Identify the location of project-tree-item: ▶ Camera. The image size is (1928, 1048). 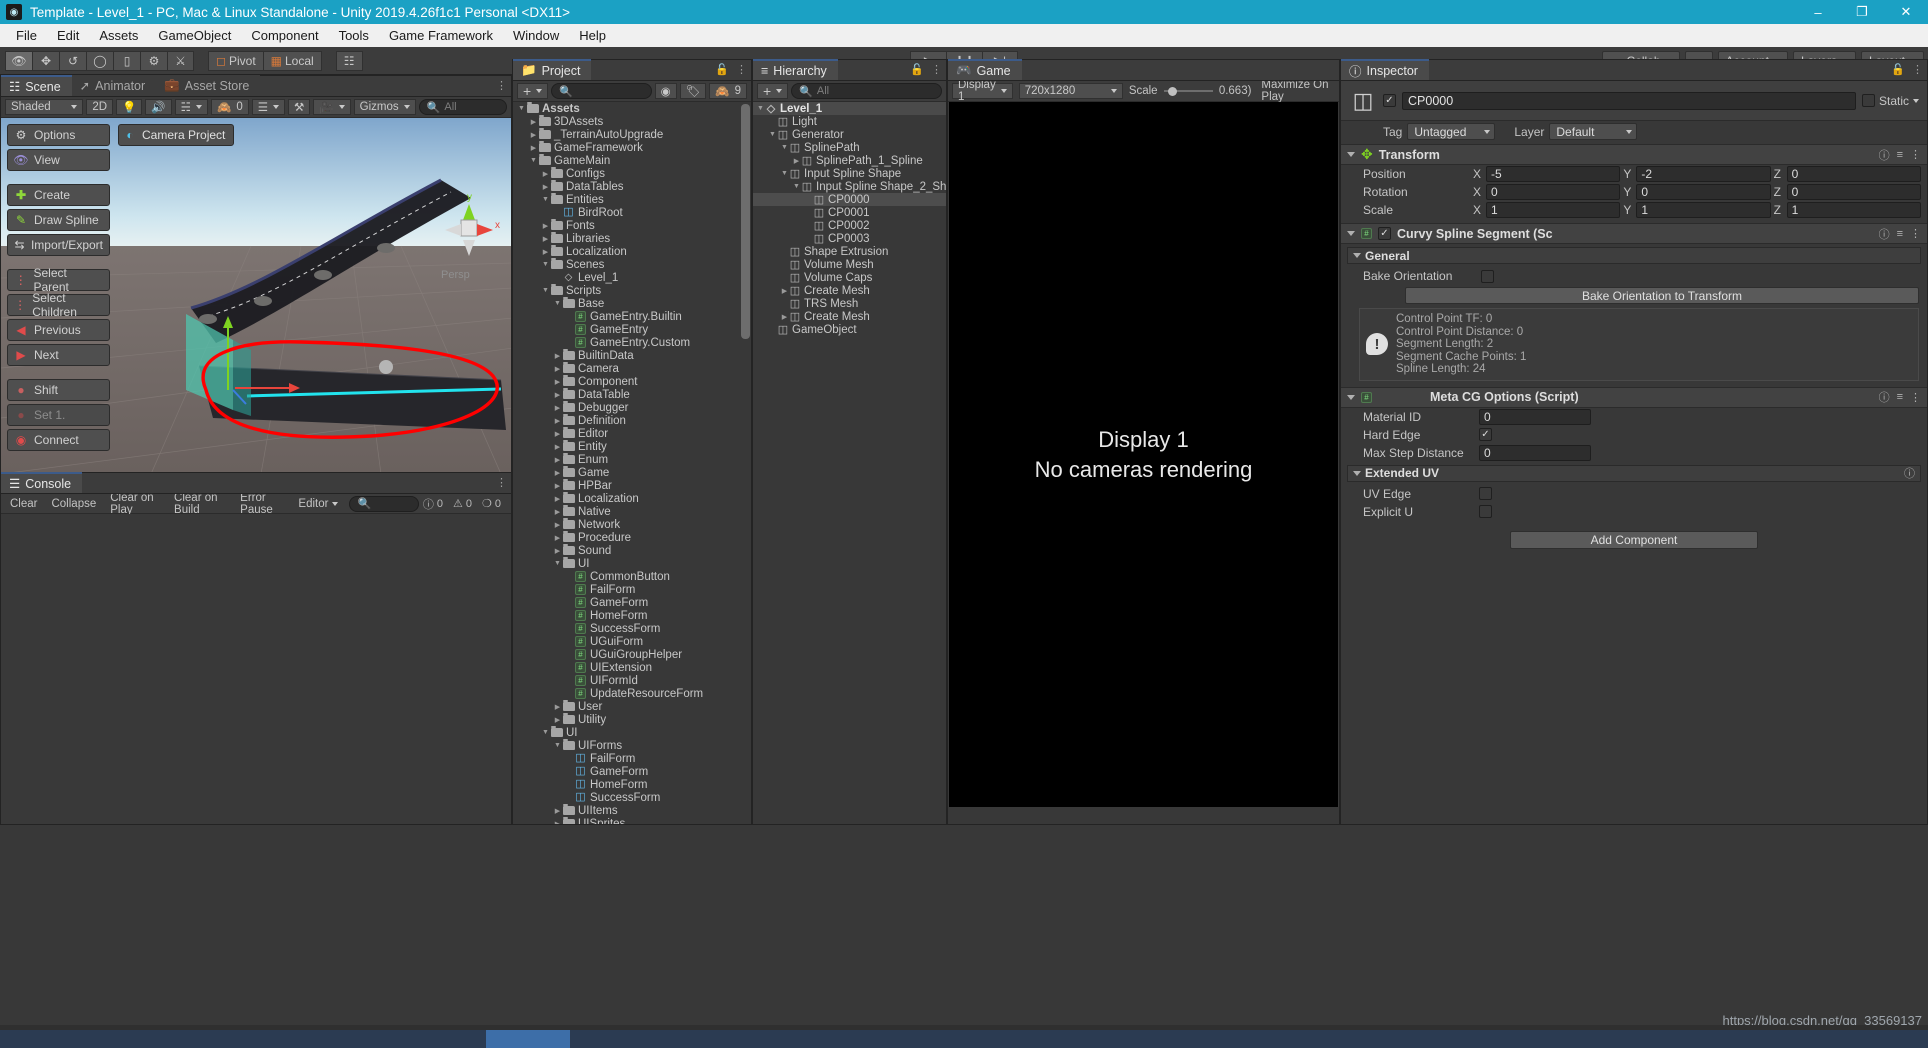
(632, 368).